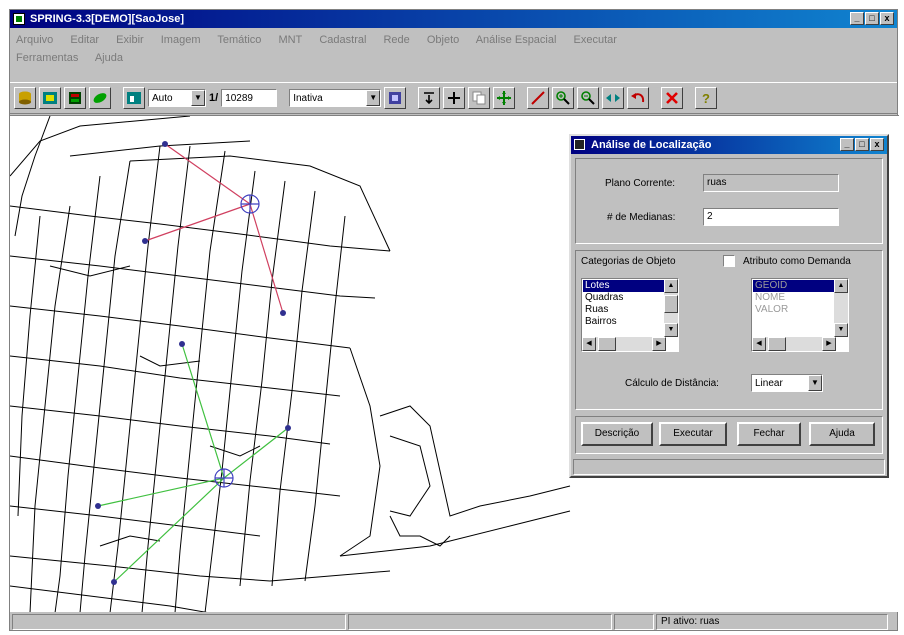 The width and height of the screenshot is (904, 635). I want to click on fechar-button: Fechar, so click(769, 434).